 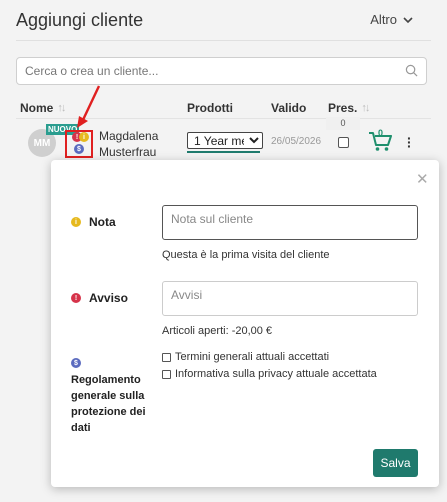 What do you see at coordinates (102, 222) in the screenshot?
I see `note-label-text: Nota` at bounding box center [102, 222].